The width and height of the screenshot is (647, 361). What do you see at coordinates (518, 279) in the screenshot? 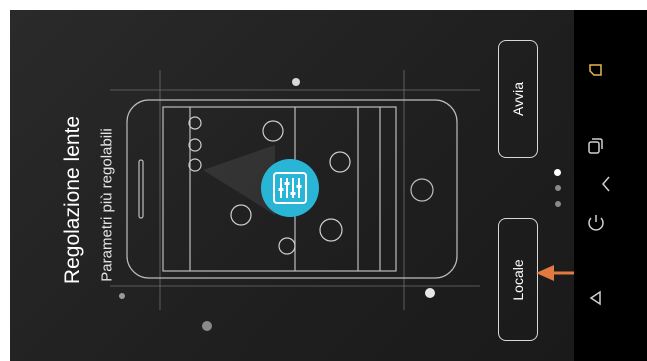
I see `local-button-label: Locale` at bounding box center [518, 279].